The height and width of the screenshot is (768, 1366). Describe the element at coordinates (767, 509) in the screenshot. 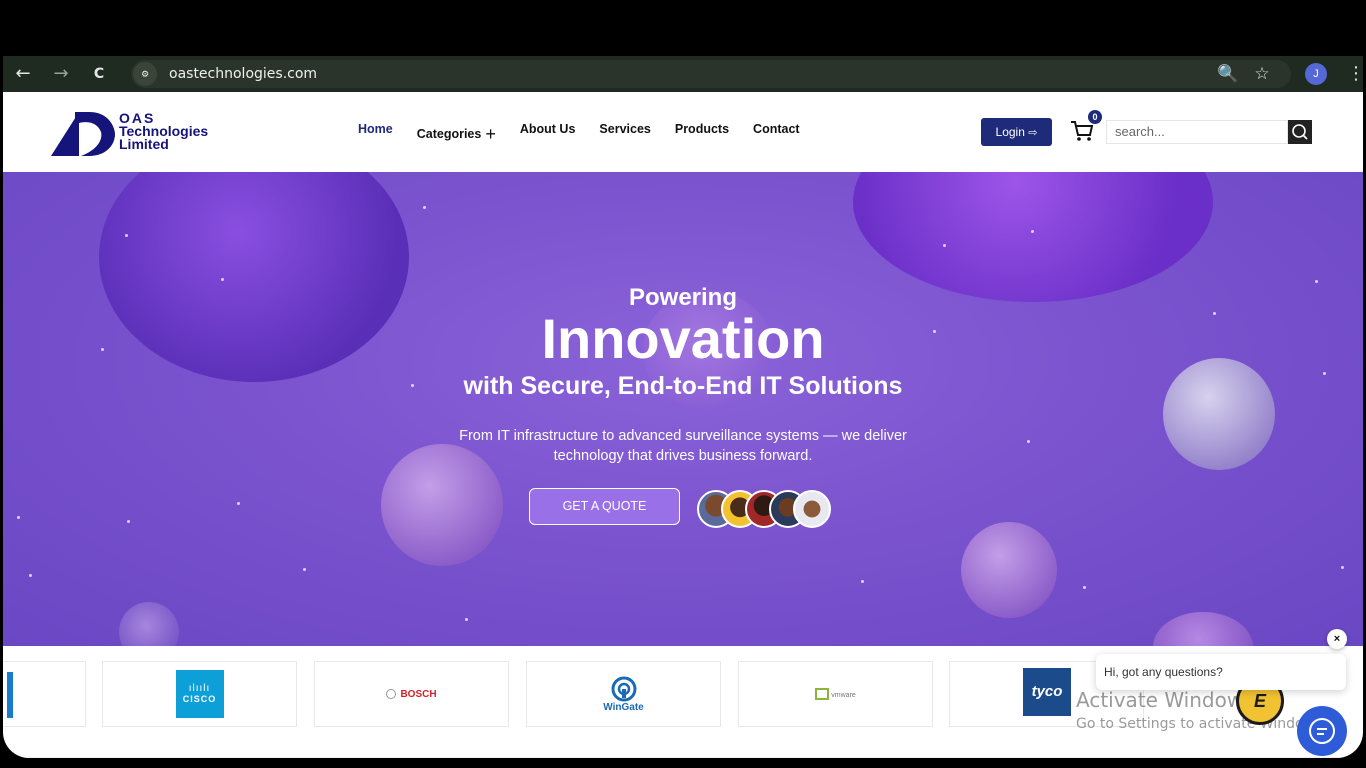

I see `customer-avatars` at that location.